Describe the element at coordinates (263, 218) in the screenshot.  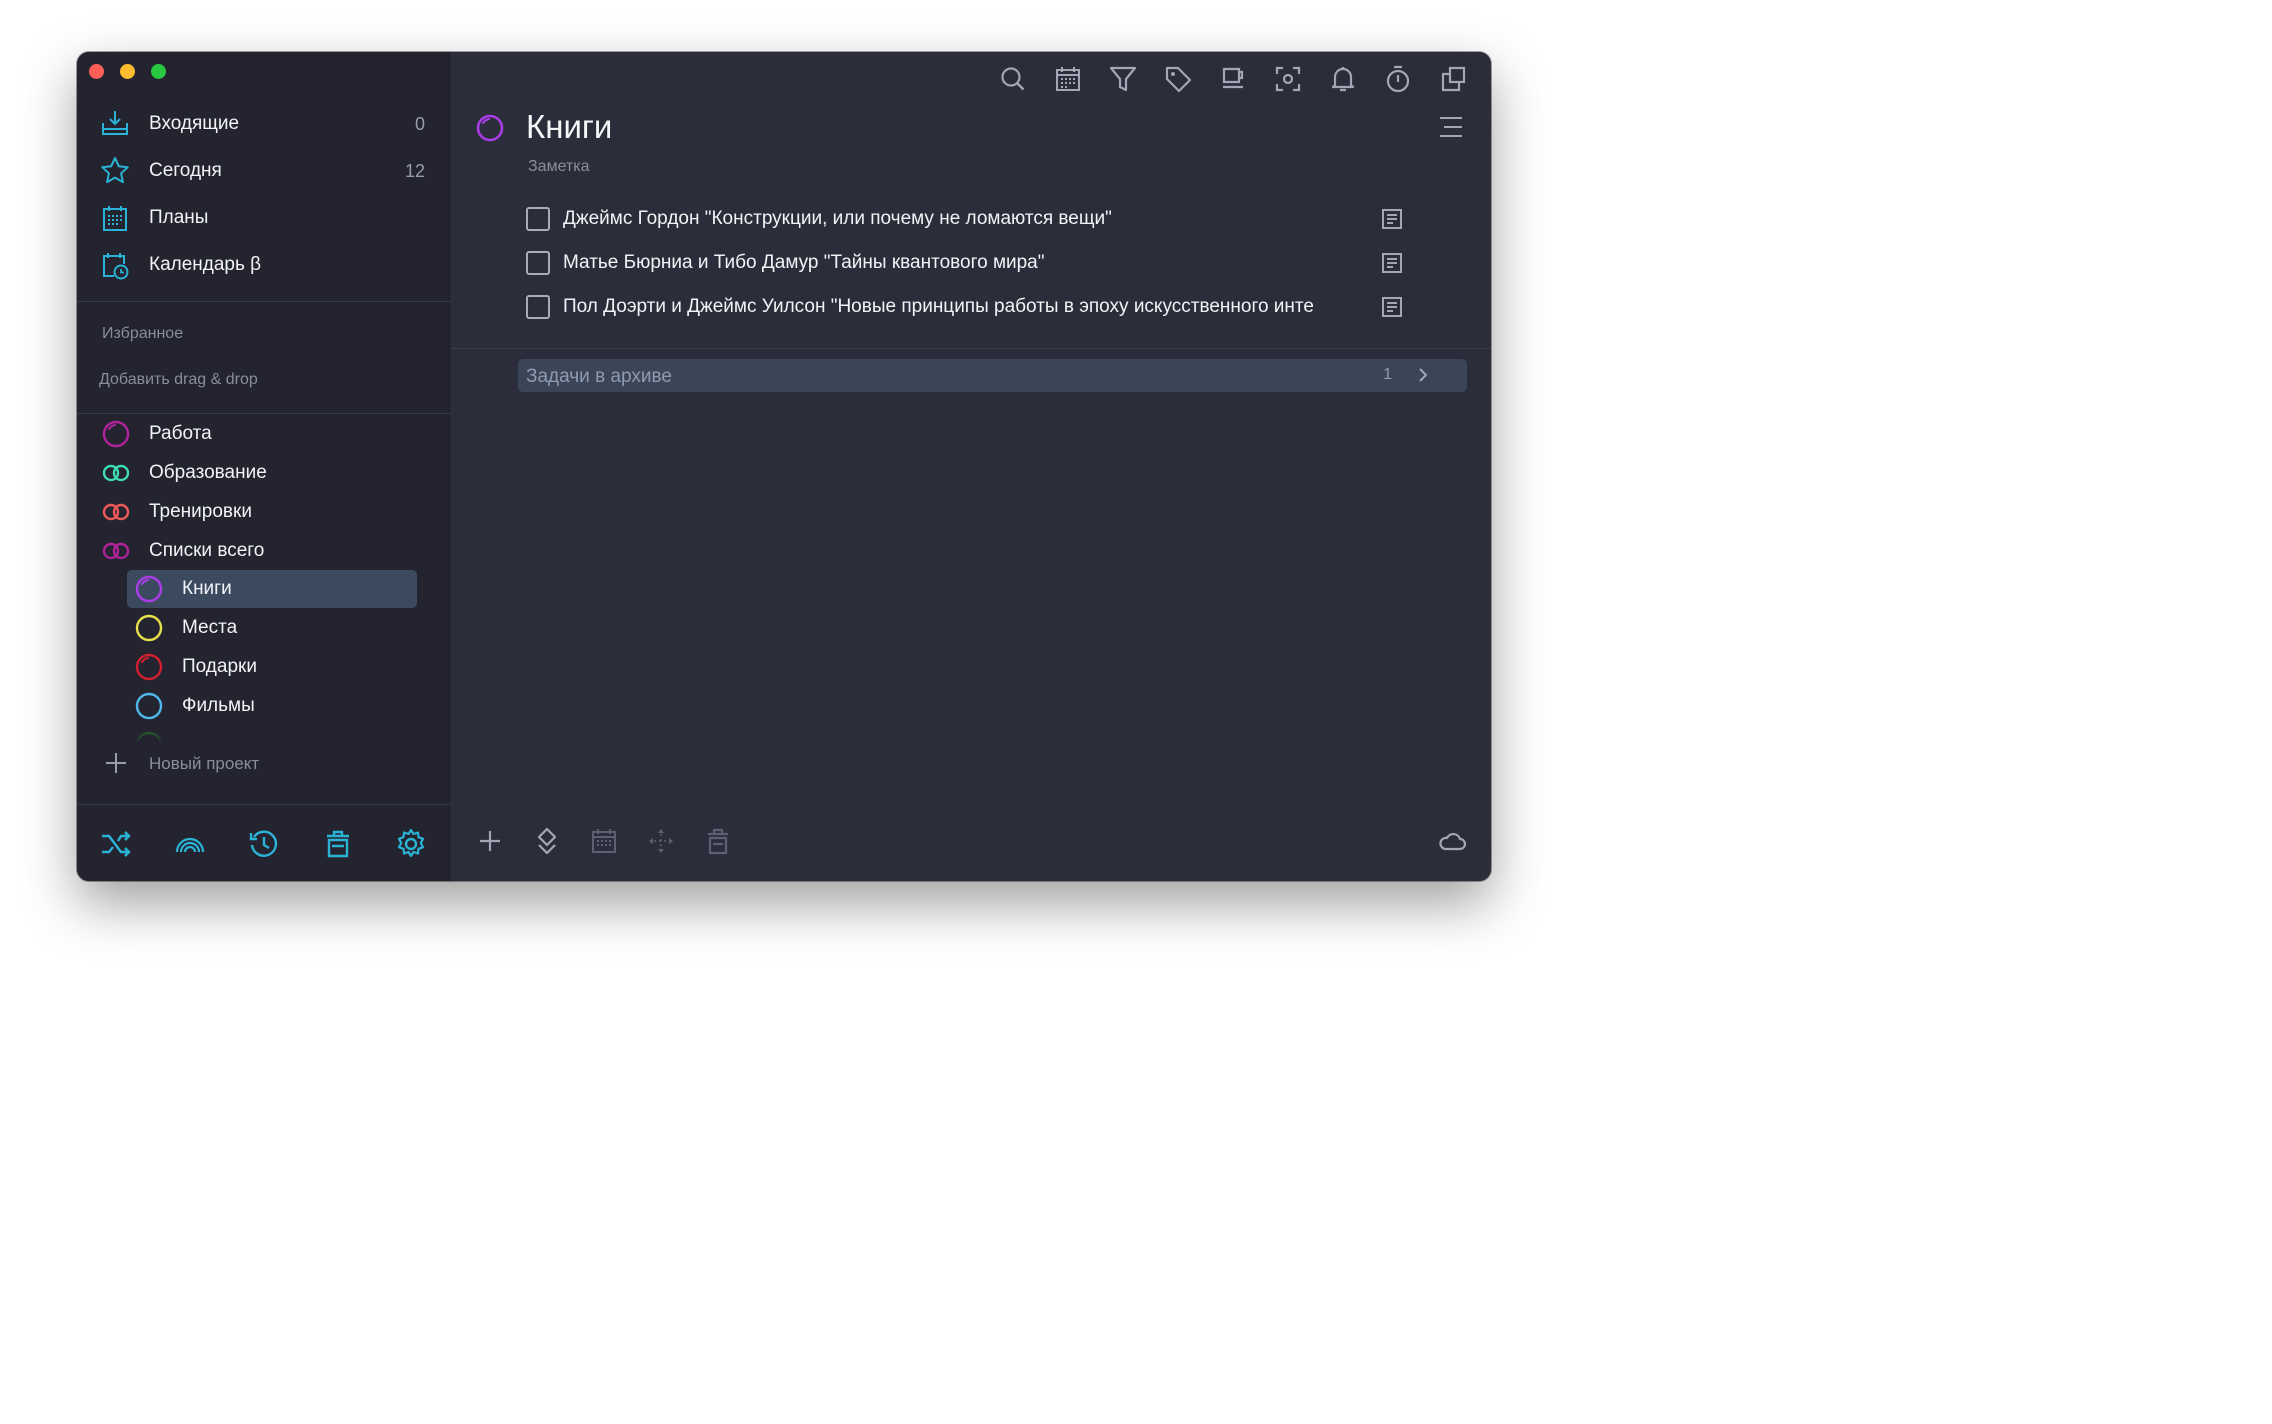
I see `sidebar-item-plans: Планы` at that location.